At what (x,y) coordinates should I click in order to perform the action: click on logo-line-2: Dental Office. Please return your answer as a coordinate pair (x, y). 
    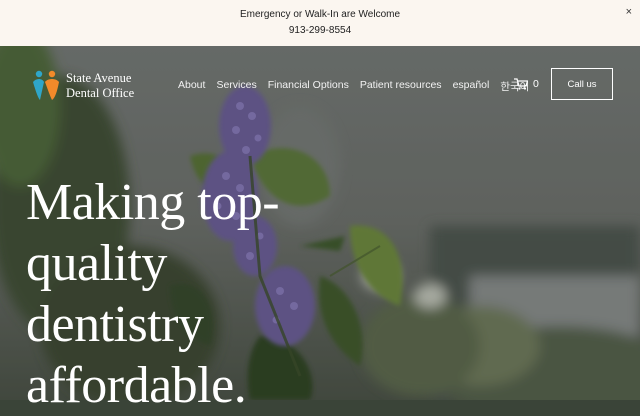
    Looking at the image, I should click on (100, 93).